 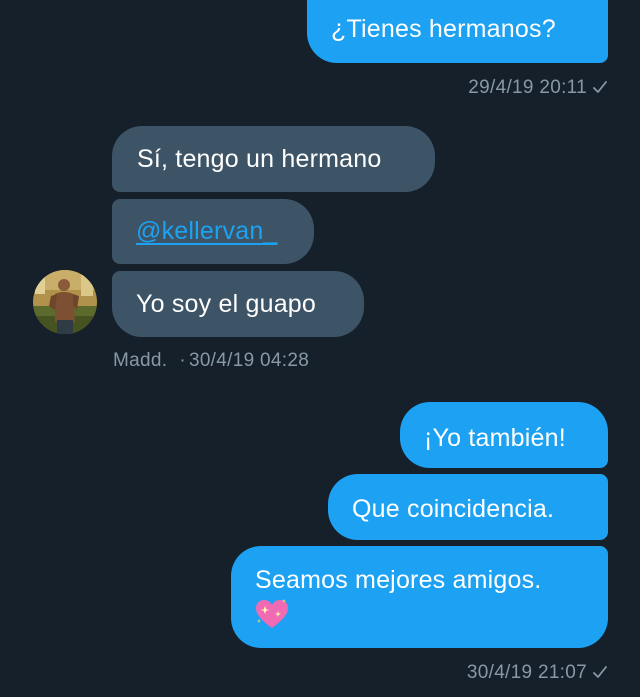 What do you see at coordinates (537, 88) in the screenshot?
I see `message-timestamp: 29/4/19 20:11` at bounding box center [537, 88].